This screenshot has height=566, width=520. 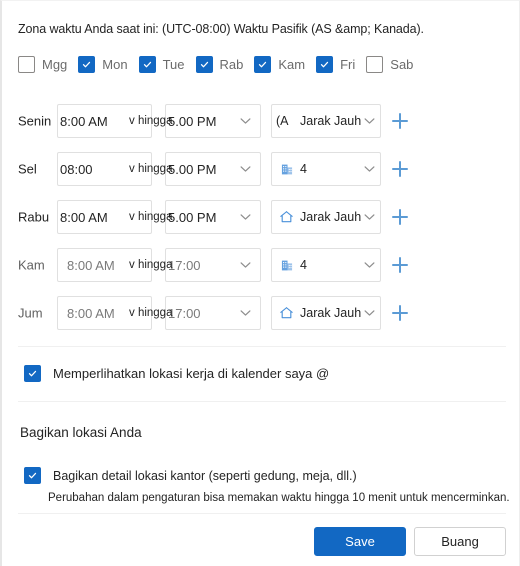 What do you see at coordinates (161, 64) in the screenshot?
I see `day-toggle-tue: Tue` at bounding box center [161, 64].